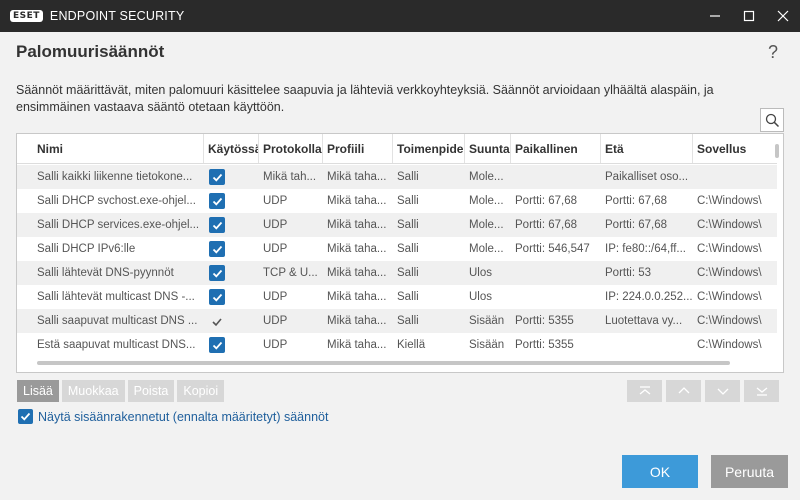 The width and height of the screenshot is (800, 500). Describe the element at coordinates (556, 148) in the screenshot. I see `column-local: Paikallinen` at that location.